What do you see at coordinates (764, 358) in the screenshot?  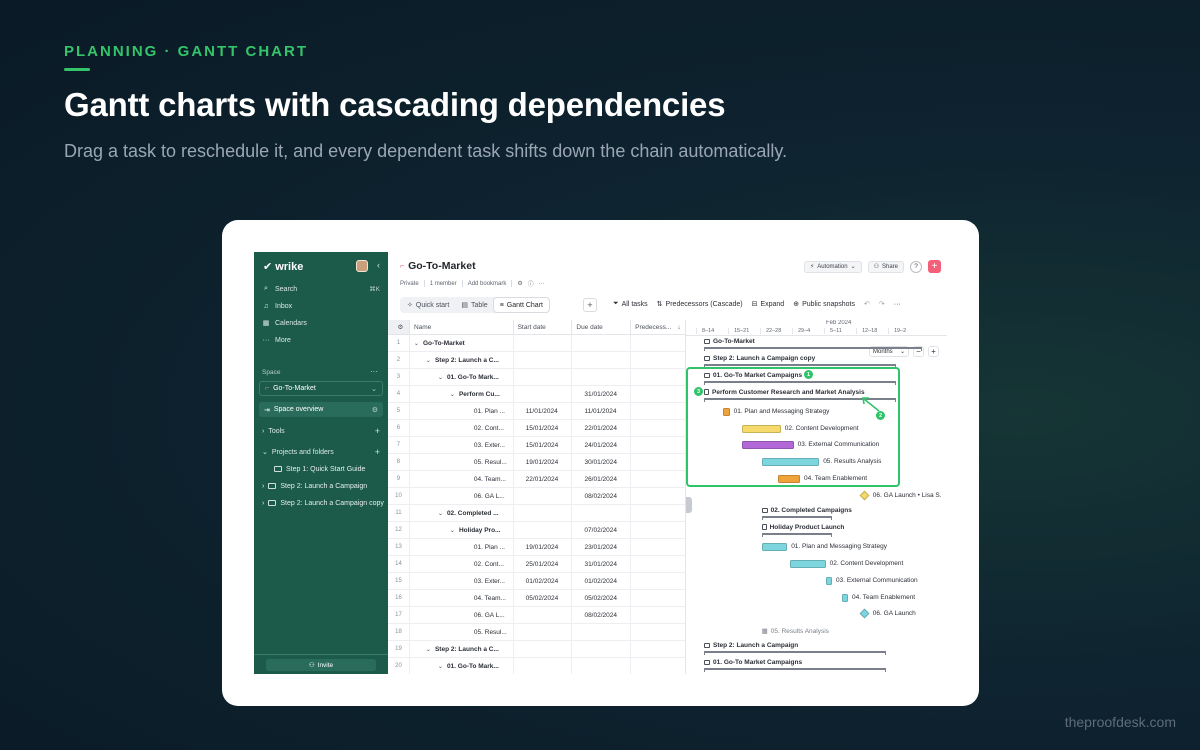 I see `gantt-label-text: Step 2: Launch a Campaign copy` at bounding box center [764, 358].